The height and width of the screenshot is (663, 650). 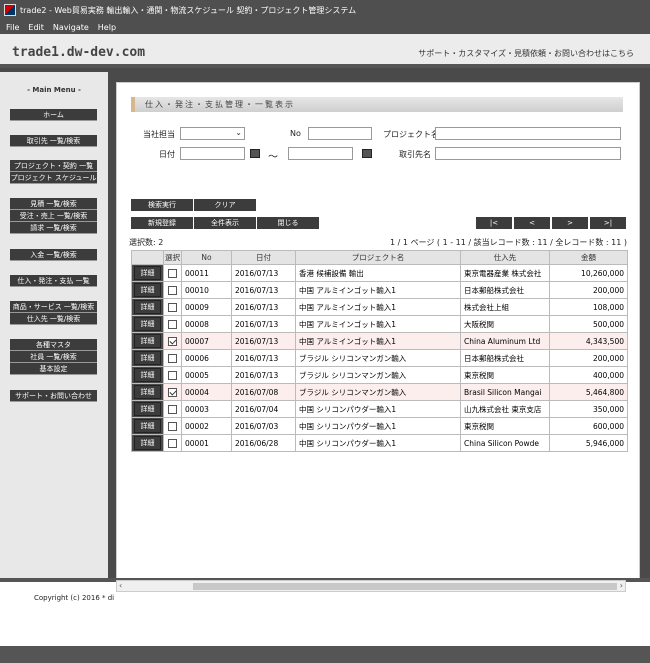 I want to click on next-page-button: >, so click(x=570, y=223).